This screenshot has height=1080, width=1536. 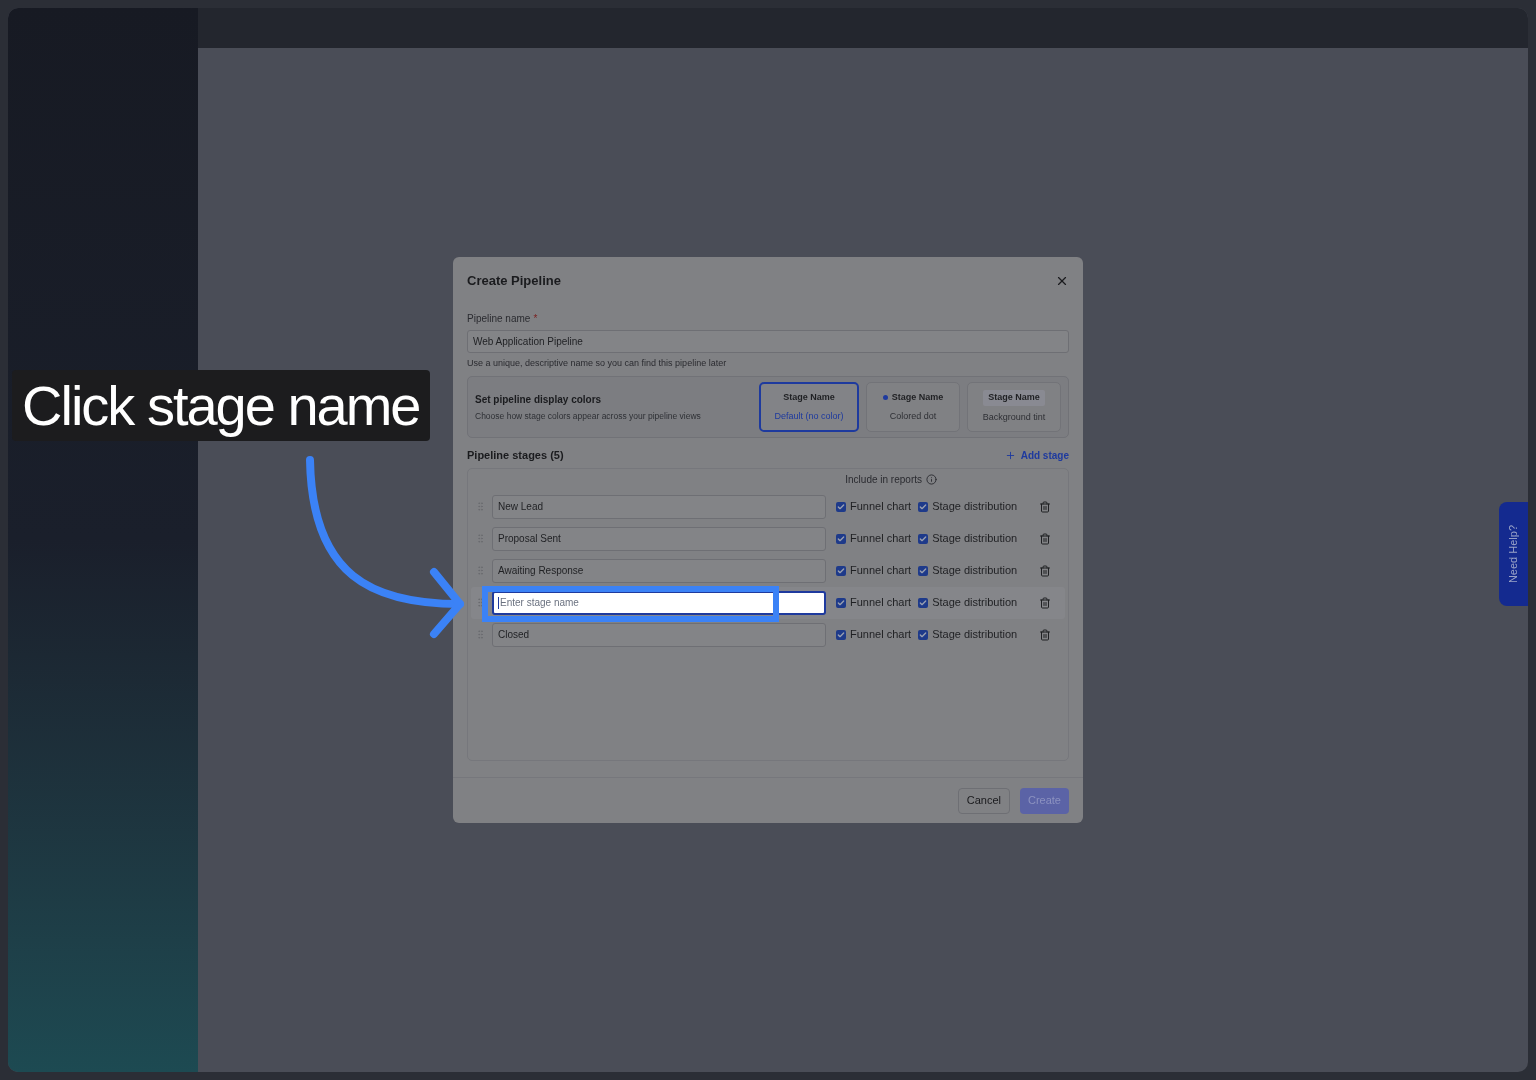 I want to click on color-style-option: Stage Name Background tint, so click(x=1014, y=407).